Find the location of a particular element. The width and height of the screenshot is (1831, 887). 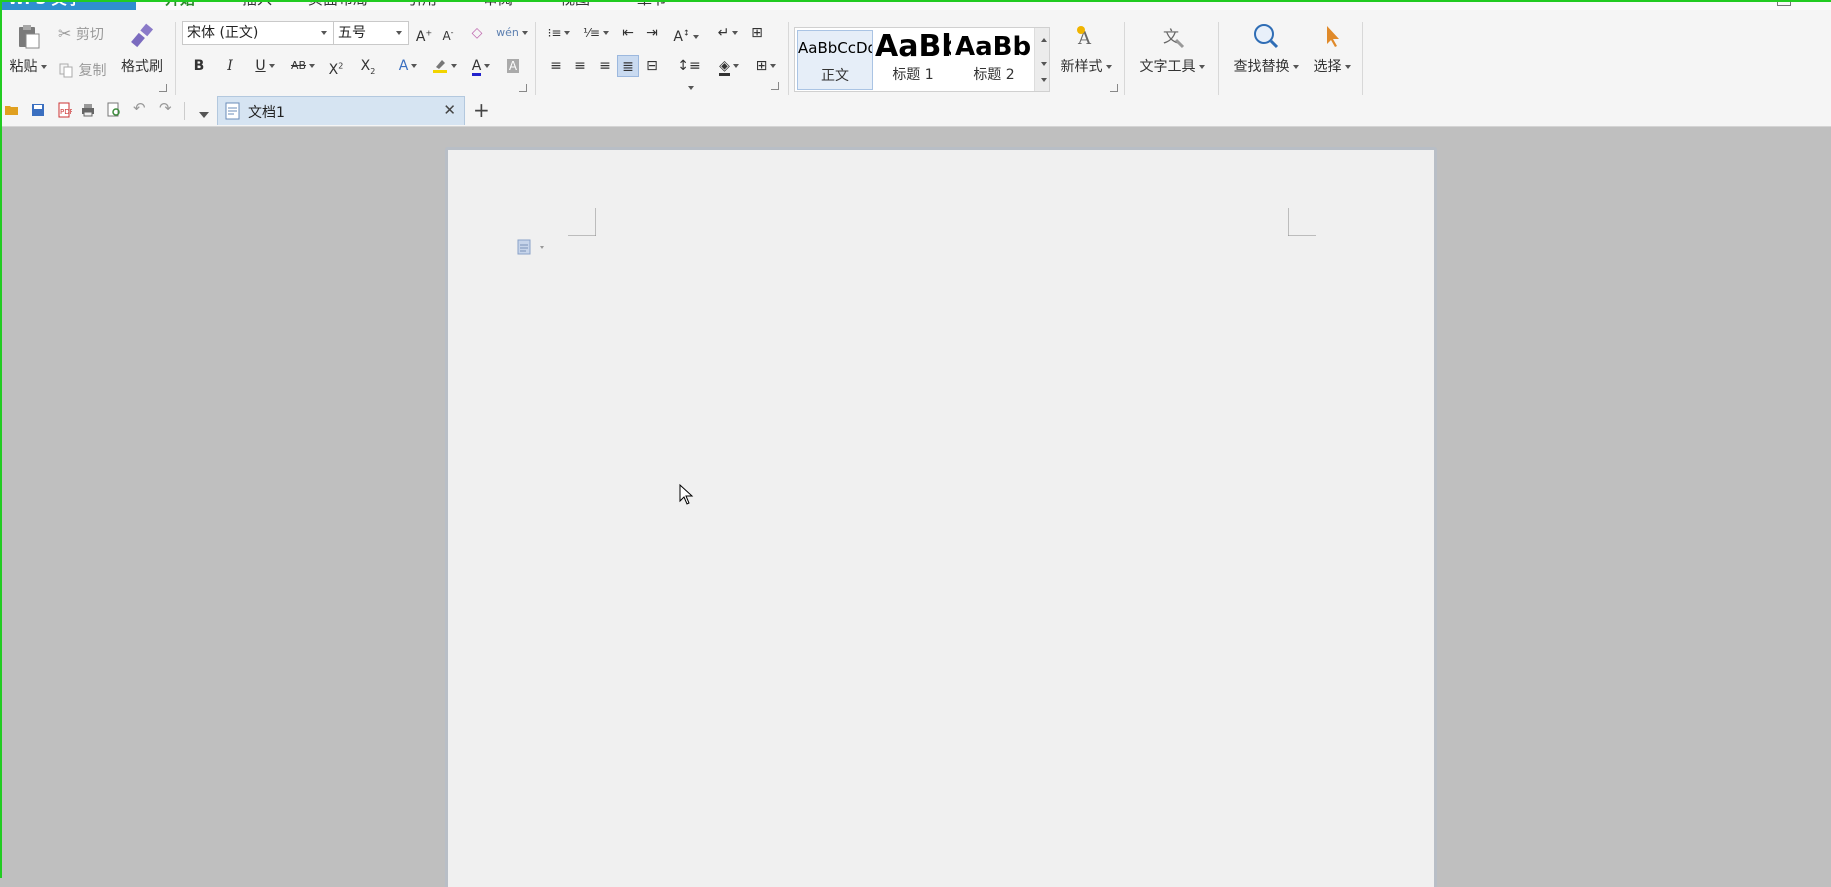

align-center-button: ≡ is located at coordinates (580, 66).